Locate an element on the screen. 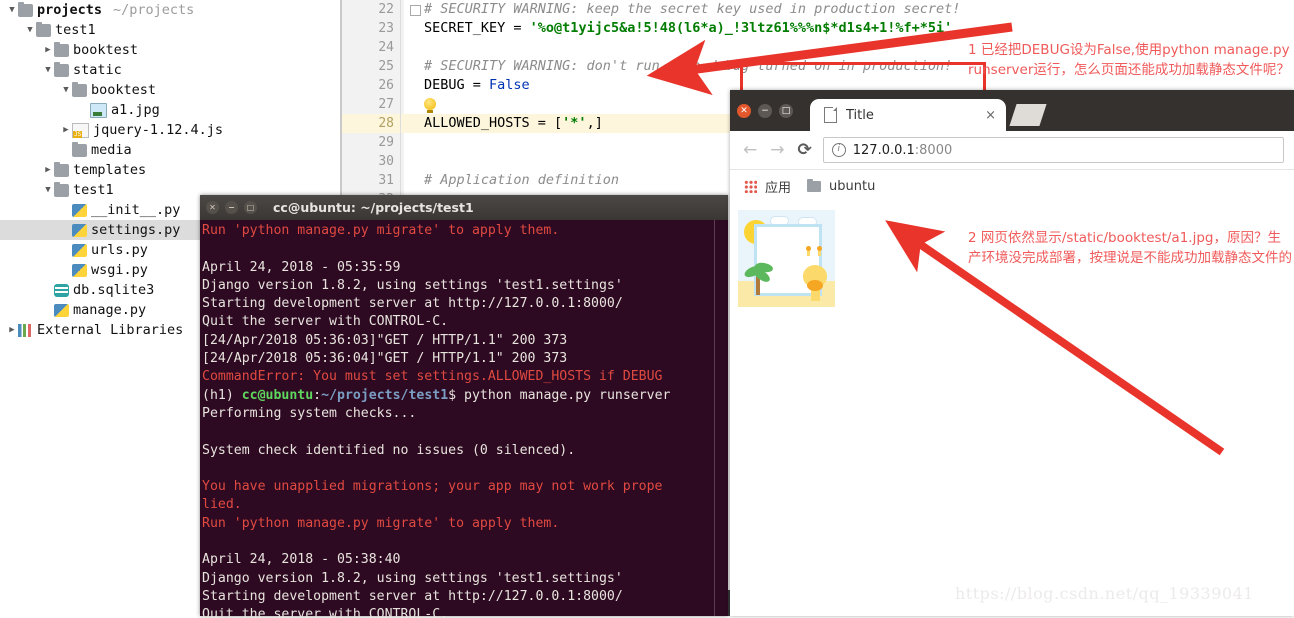  browser-title-bar: ✕ − □ Title × is located at coordinates (1012, 110).